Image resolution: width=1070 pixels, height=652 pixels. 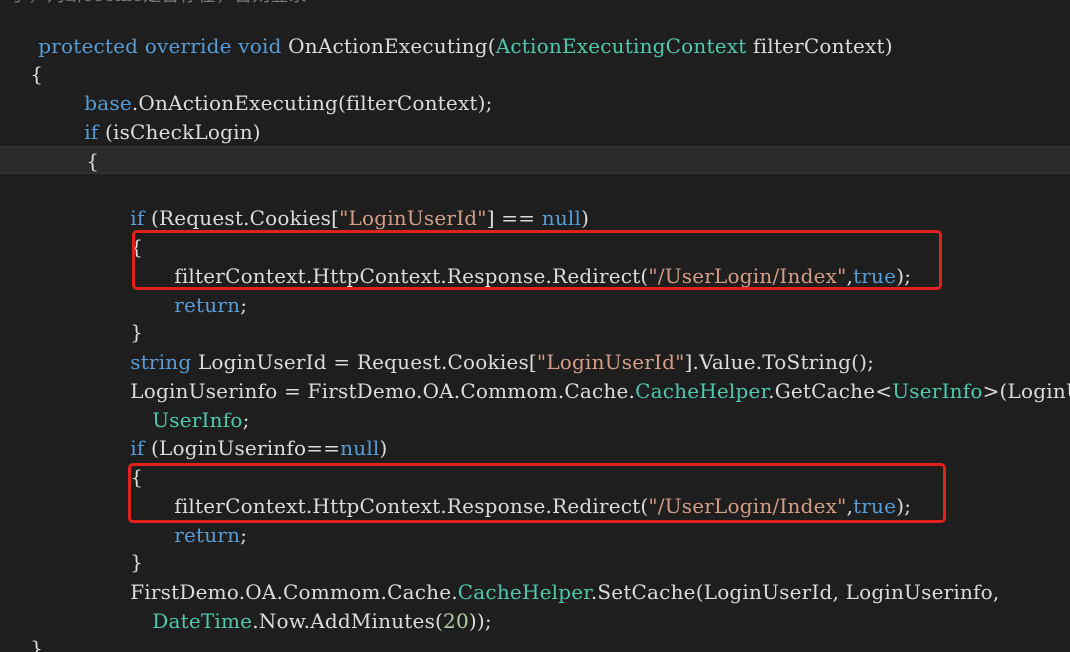 What do you see at coordinates (188, 405) in the screenshot?
I see `code-line-userinfo-cont: UserInfo;` at bounding box center [188, 405].